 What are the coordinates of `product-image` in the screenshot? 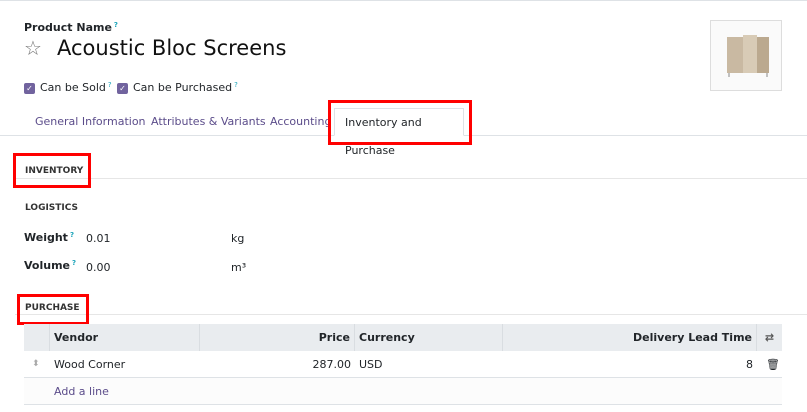 It's located at (746, 55).